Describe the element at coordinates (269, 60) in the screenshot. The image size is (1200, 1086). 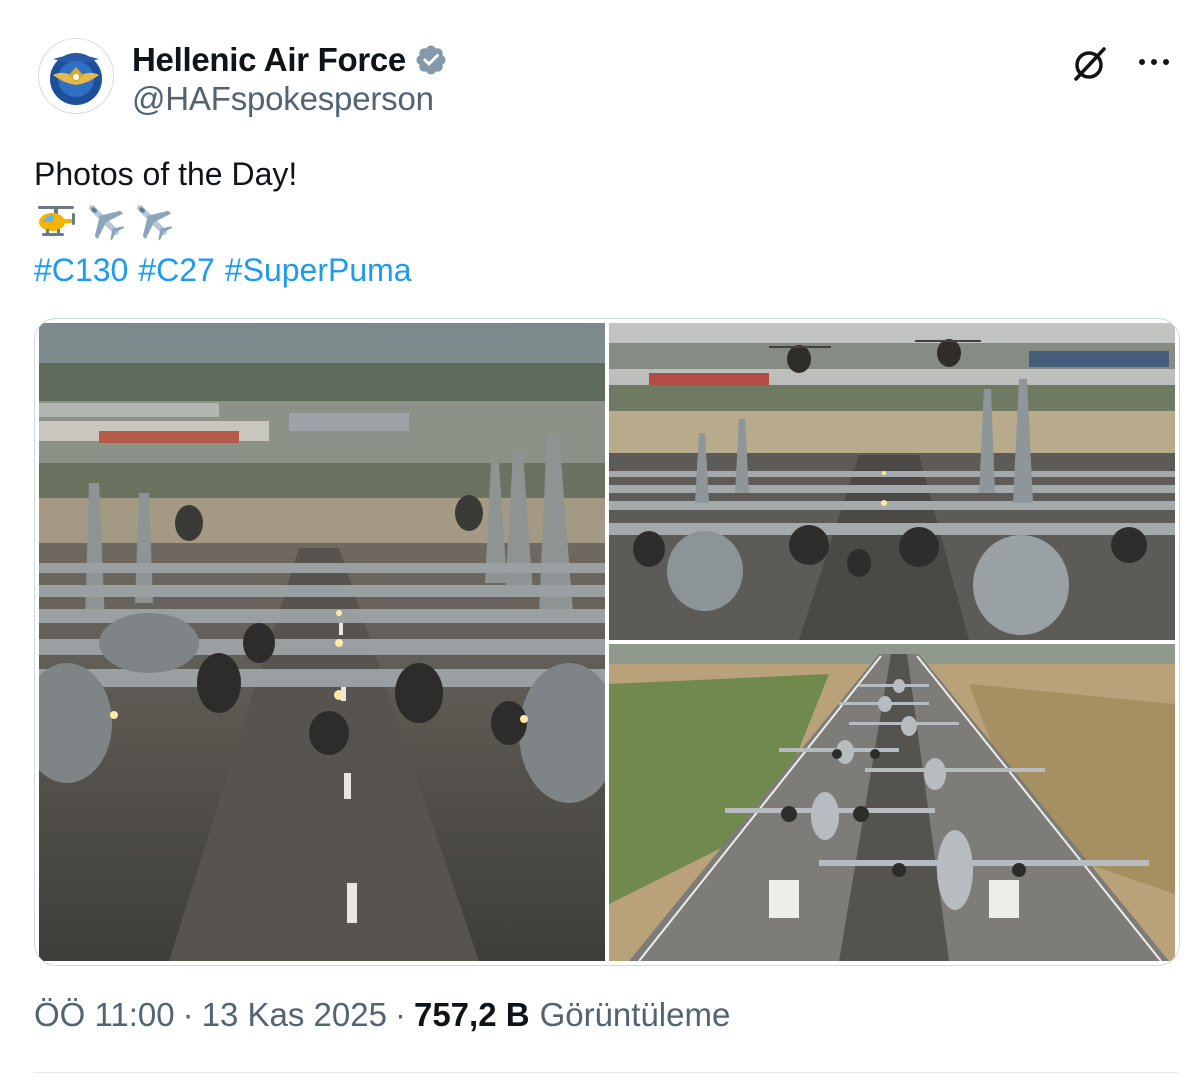
I see `author-display-name: Hellenic Air Force` at that location.